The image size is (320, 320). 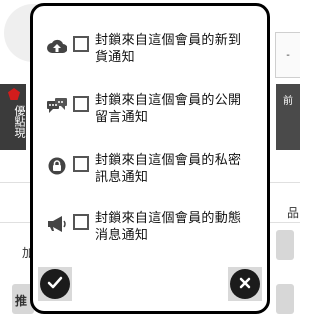 What do you see at coordinates (168, 109) in the screenshot?
I see `block-option-label: 封鎖來自這個會員的公開留言通知` at bounding box center [168, 109].